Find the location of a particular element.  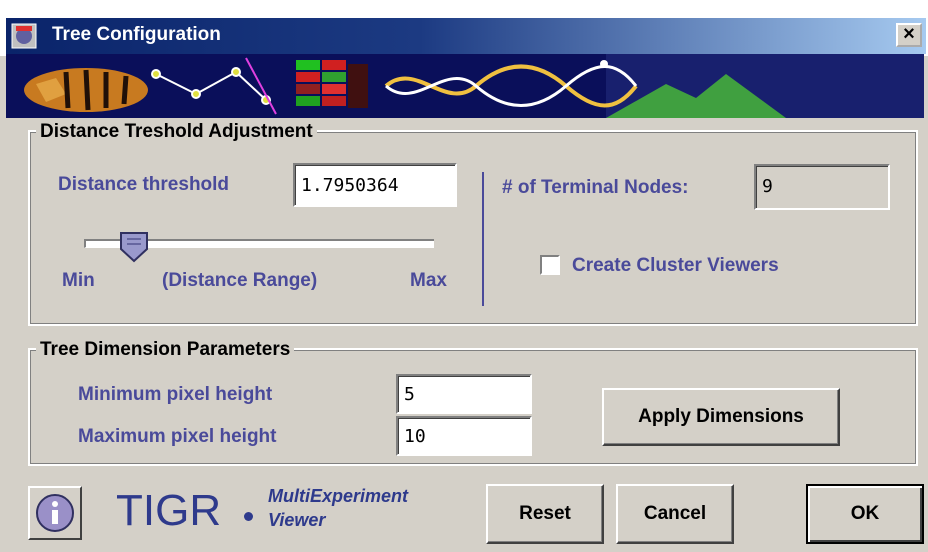

max-pixel-height-label: Maximum pixel height is located at coordinates (177, 436).